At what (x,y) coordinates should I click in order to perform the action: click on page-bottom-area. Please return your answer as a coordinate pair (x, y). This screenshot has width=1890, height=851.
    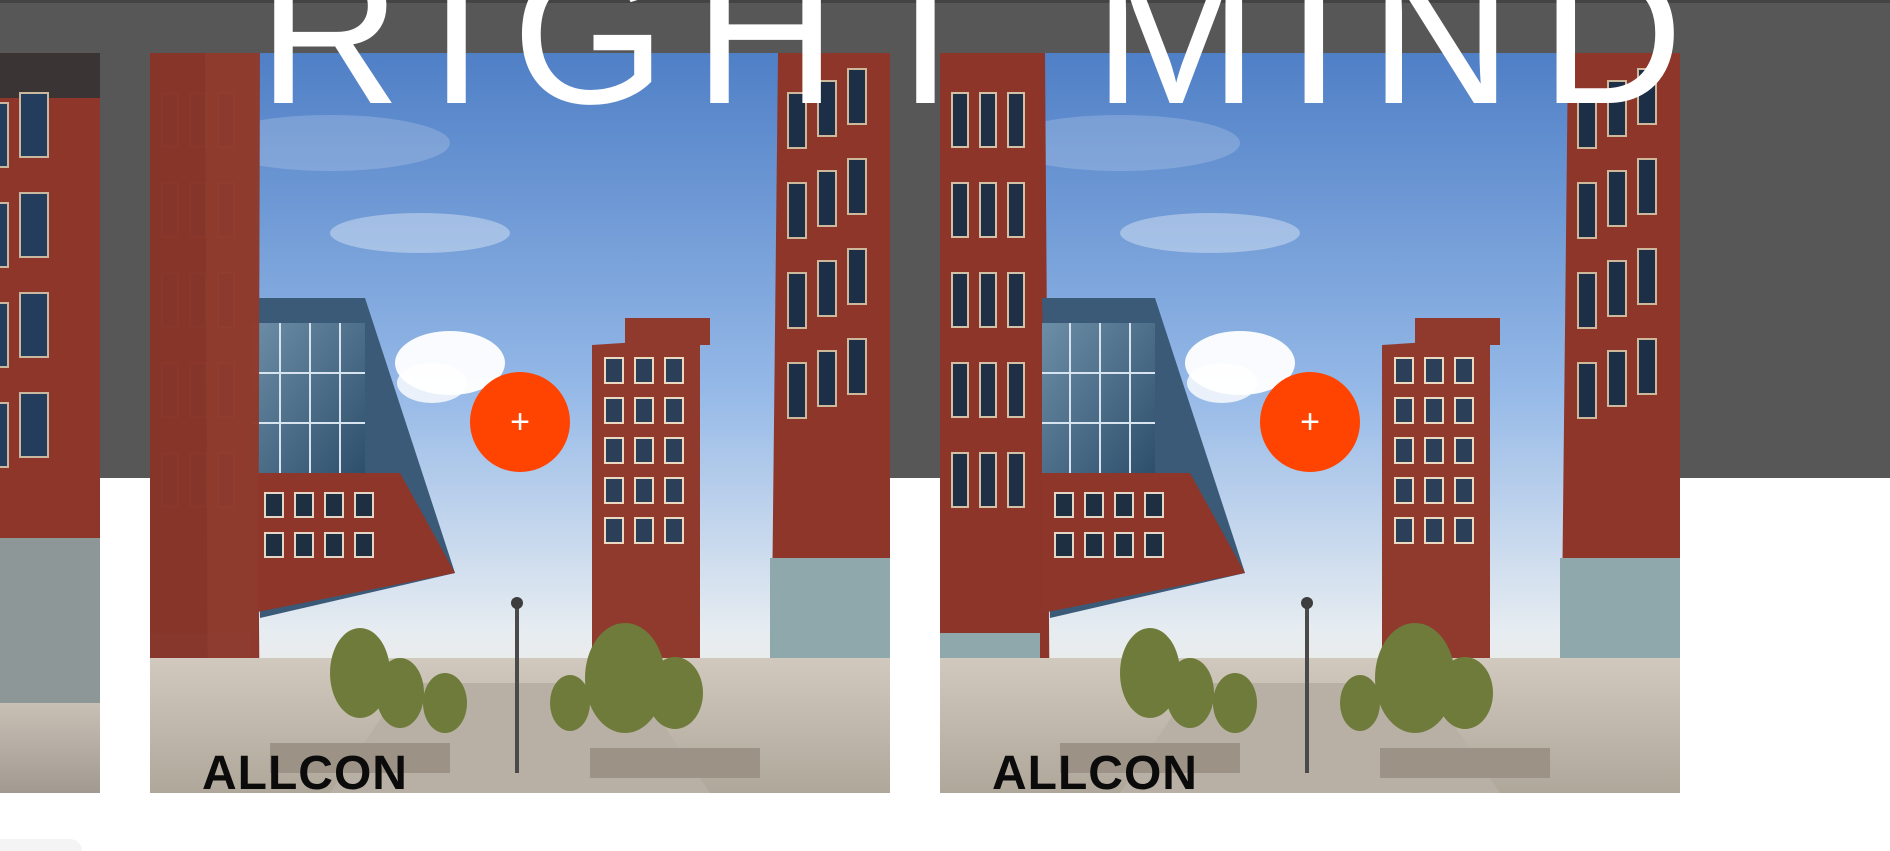
    Looking at the image, I should click on (945, 822).